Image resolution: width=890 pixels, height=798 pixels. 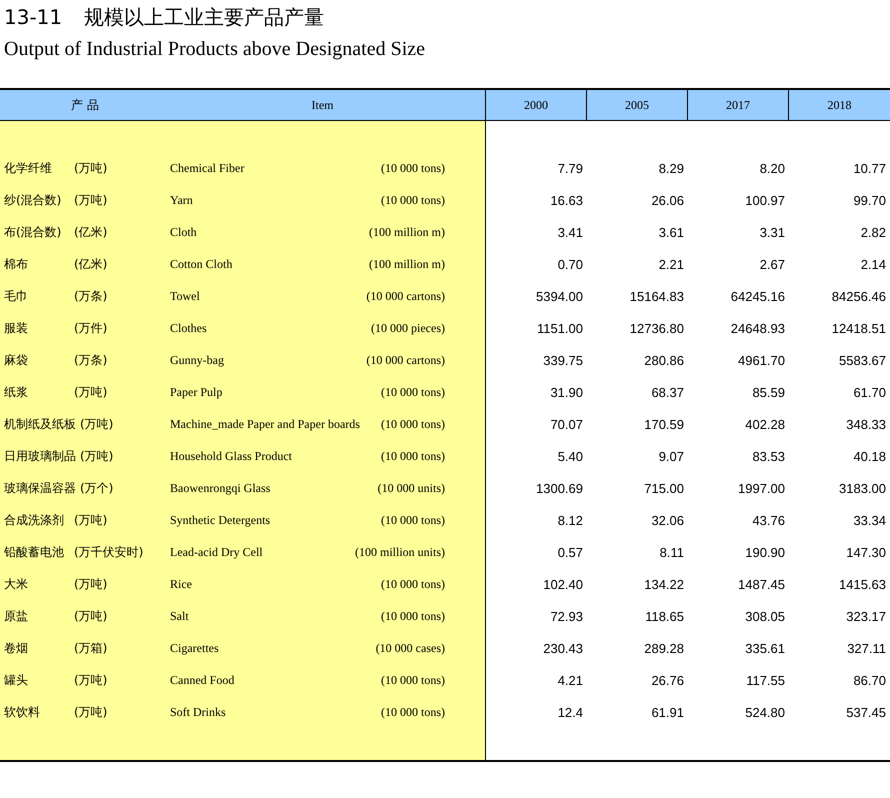 What do you see at coordinates (671, 552) in the screenshot?
I see `table-cell-text: 8.11` at bounding box center [671, 552].